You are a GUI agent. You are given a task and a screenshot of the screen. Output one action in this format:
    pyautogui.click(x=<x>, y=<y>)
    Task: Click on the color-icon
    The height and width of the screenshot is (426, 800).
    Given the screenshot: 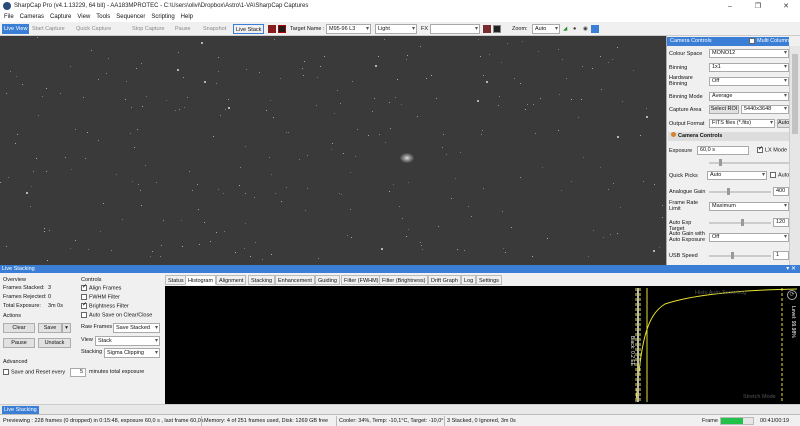 What is the action you would take?
    pyautogui.click(x=282, y=29)
    